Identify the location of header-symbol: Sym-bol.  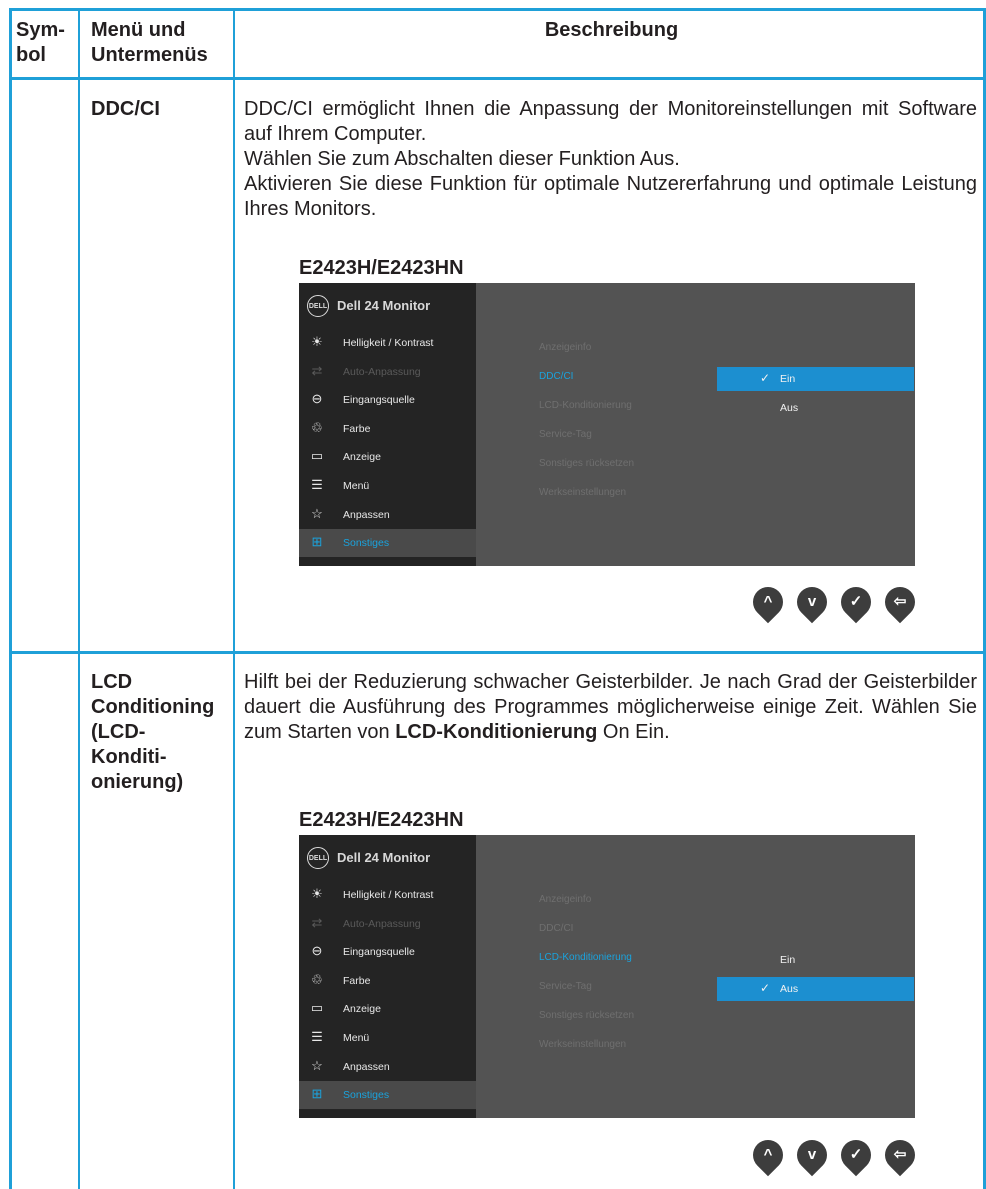
(40, 42).